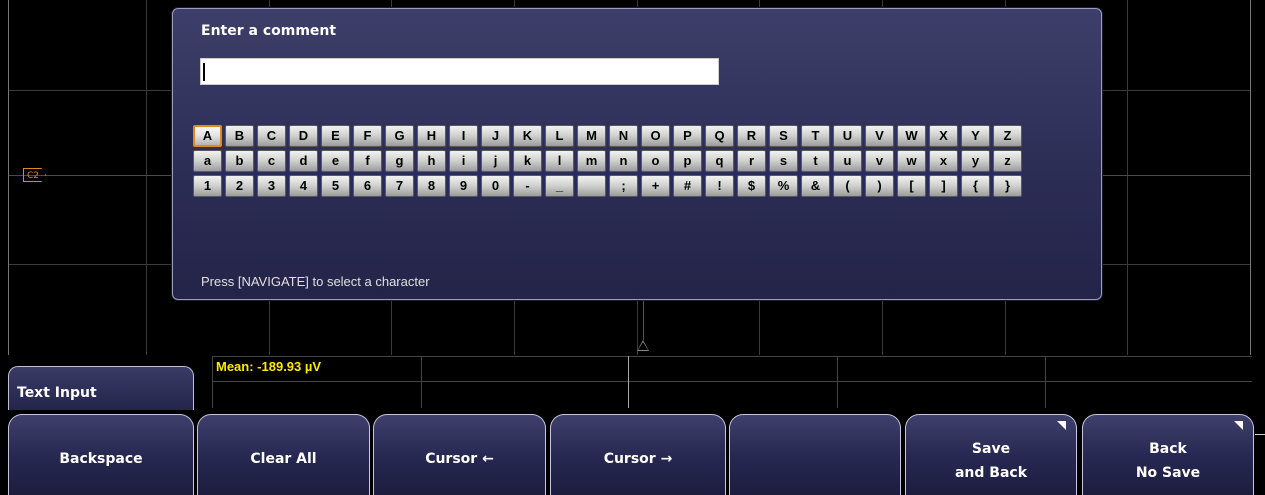 The width and height of the screenshot is (1265, 495). What do you see at coordinates (975, 136) in the screenshot?
I see `key-Y: Y` at bounding box center [975, 136].